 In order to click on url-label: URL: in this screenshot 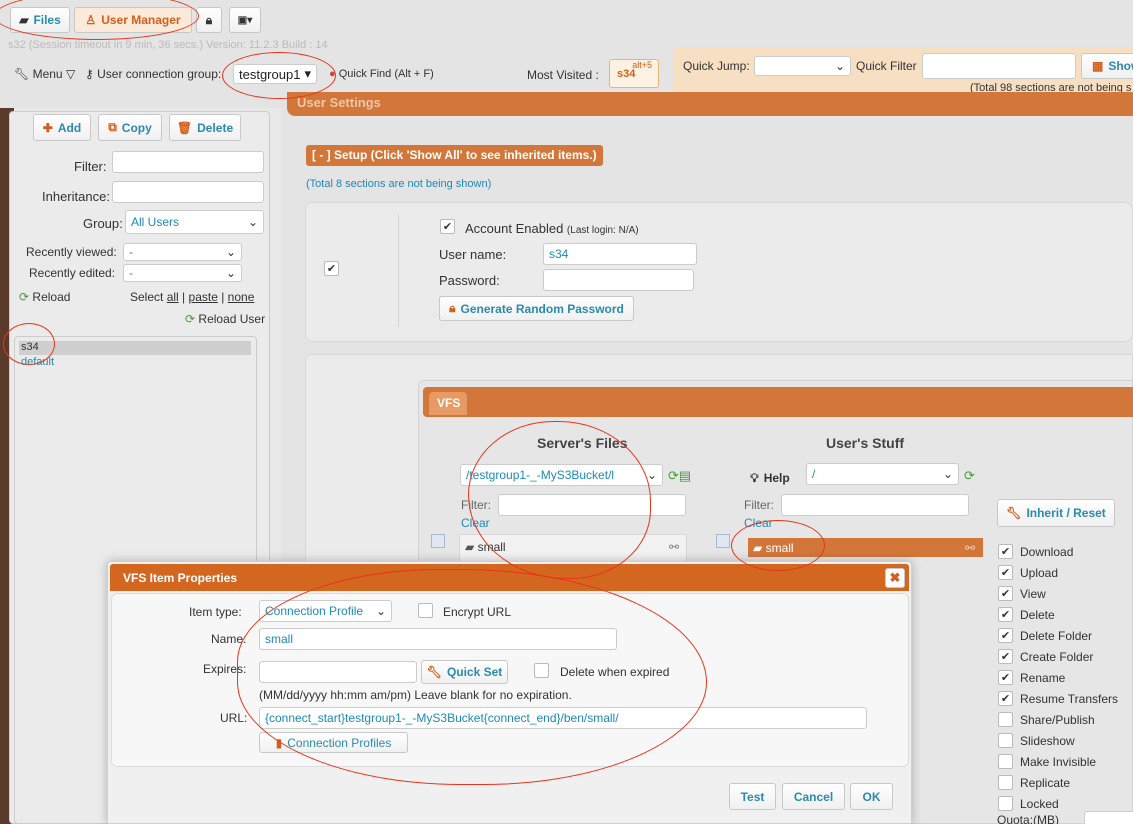, I will do `click(234, 718)`.